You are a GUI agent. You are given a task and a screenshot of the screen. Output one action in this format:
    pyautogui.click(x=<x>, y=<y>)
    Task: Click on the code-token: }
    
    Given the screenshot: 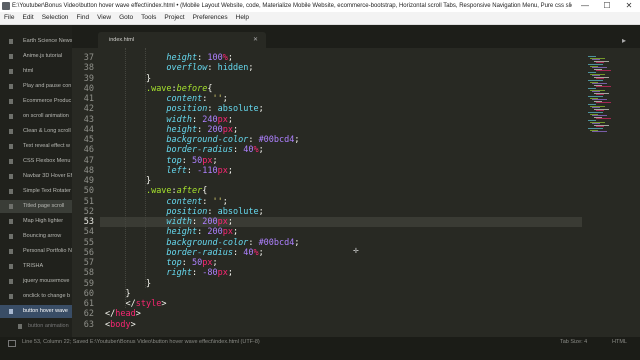 What is the action you would take?
    pyautogui.click(x=148, y=181)
    